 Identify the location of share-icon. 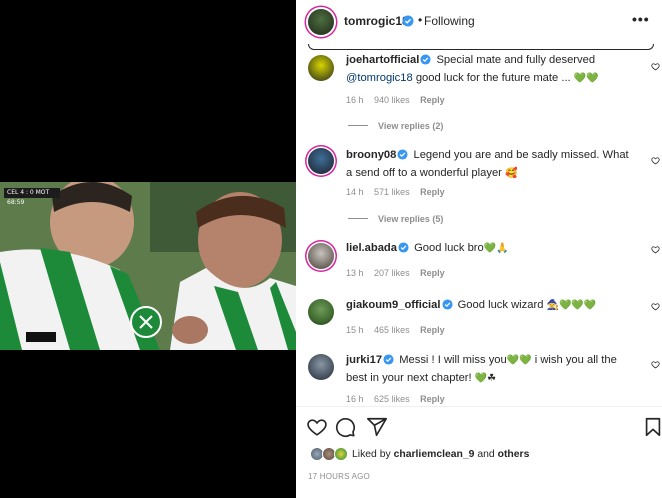
(377, 427).